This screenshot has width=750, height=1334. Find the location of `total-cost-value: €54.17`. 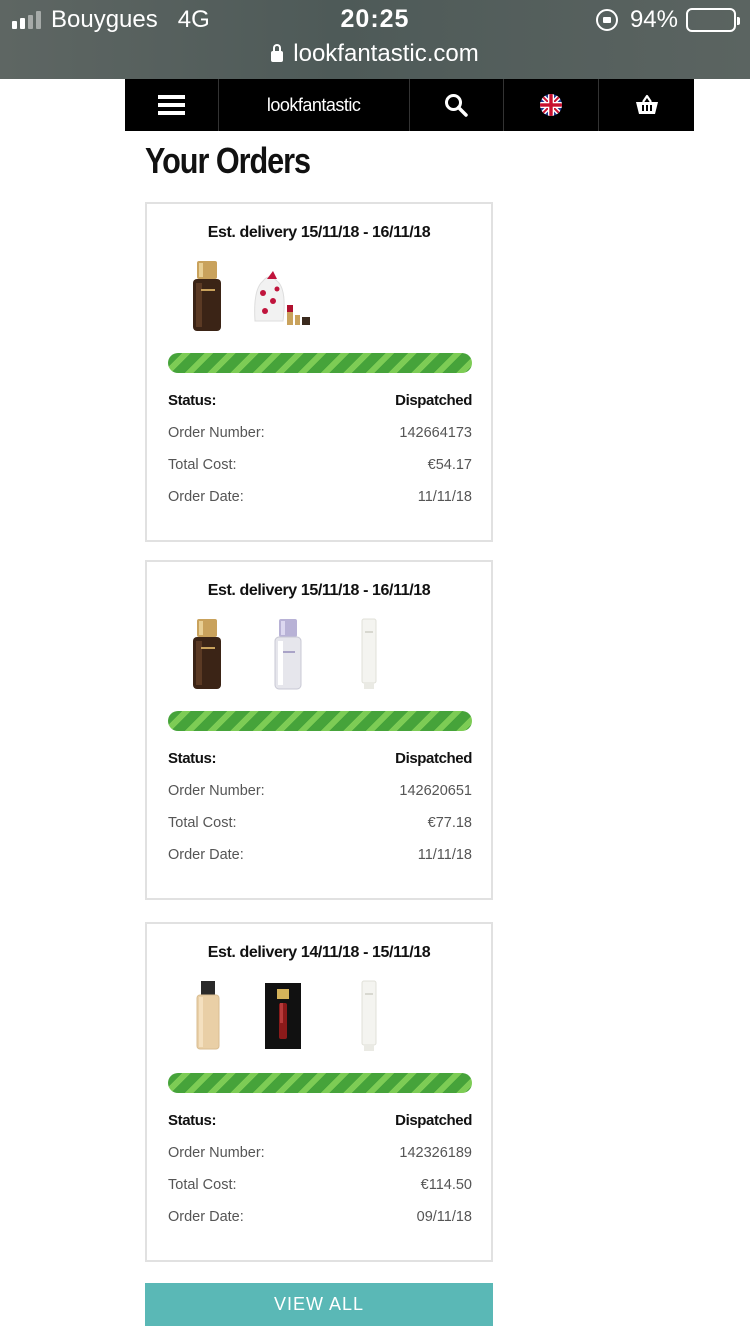

total-cost-value: €54.17 is located at coordinates (449, 465).